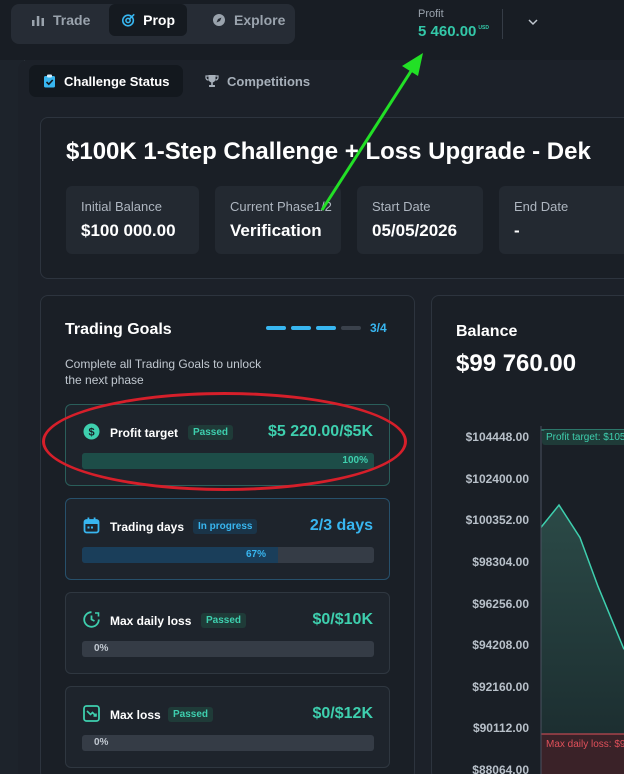 The width and height of the screenshot is (624, 774). Describe the element at coordinates (212, 81) in the screenshot. I see `trophy-icon` at that location.